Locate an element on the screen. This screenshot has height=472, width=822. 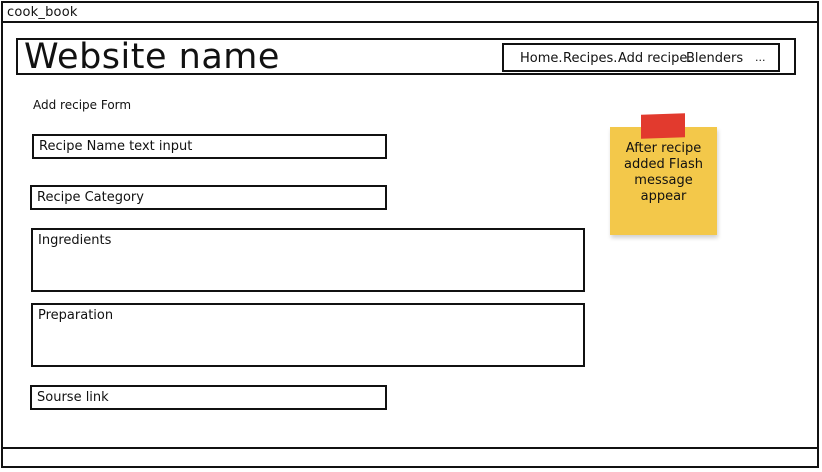
nav-item-add-recipe: Add recipe. is located at coordinates (655, 58).